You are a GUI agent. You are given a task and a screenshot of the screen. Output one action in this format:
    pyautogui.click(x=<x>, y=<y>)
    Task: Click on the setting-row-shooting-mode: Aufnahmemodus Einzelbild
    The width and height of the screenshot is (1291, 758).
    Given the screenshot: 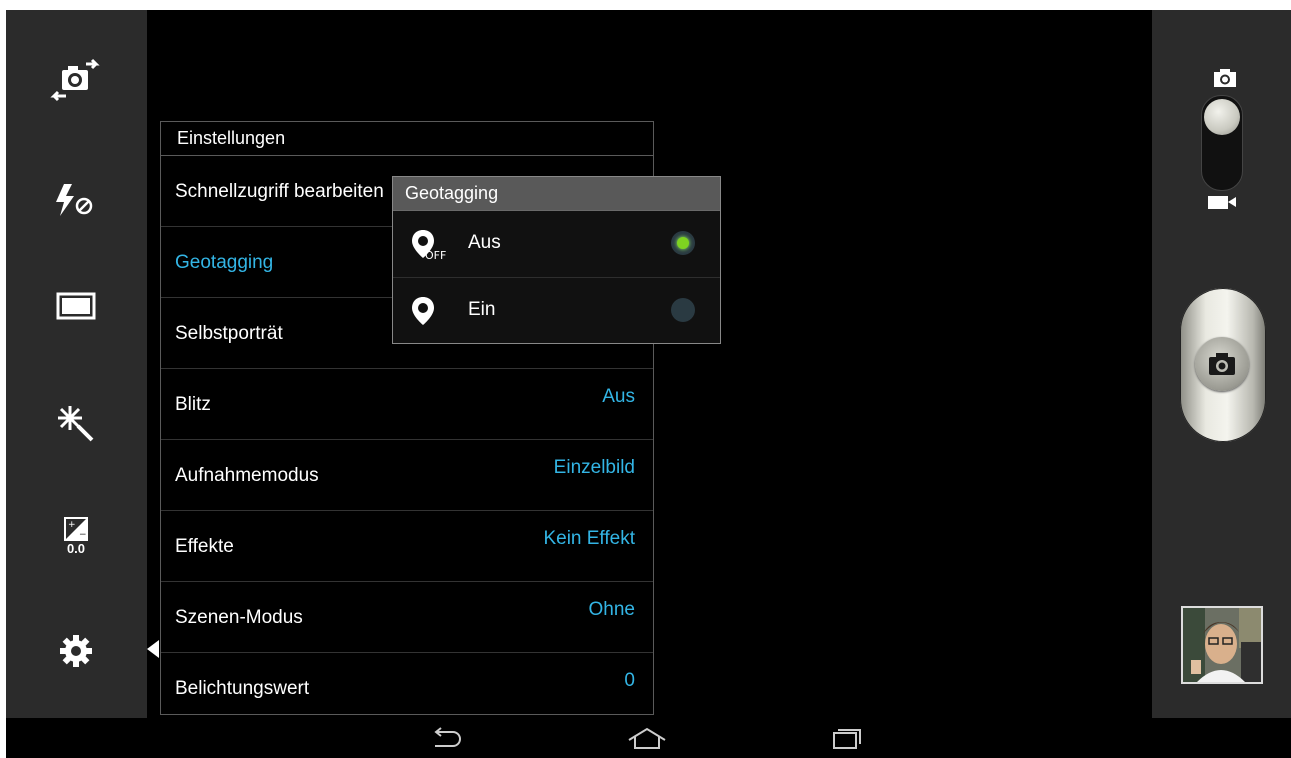 What is the action you would take?
    pyautogui.click(x=407, y=475)
    